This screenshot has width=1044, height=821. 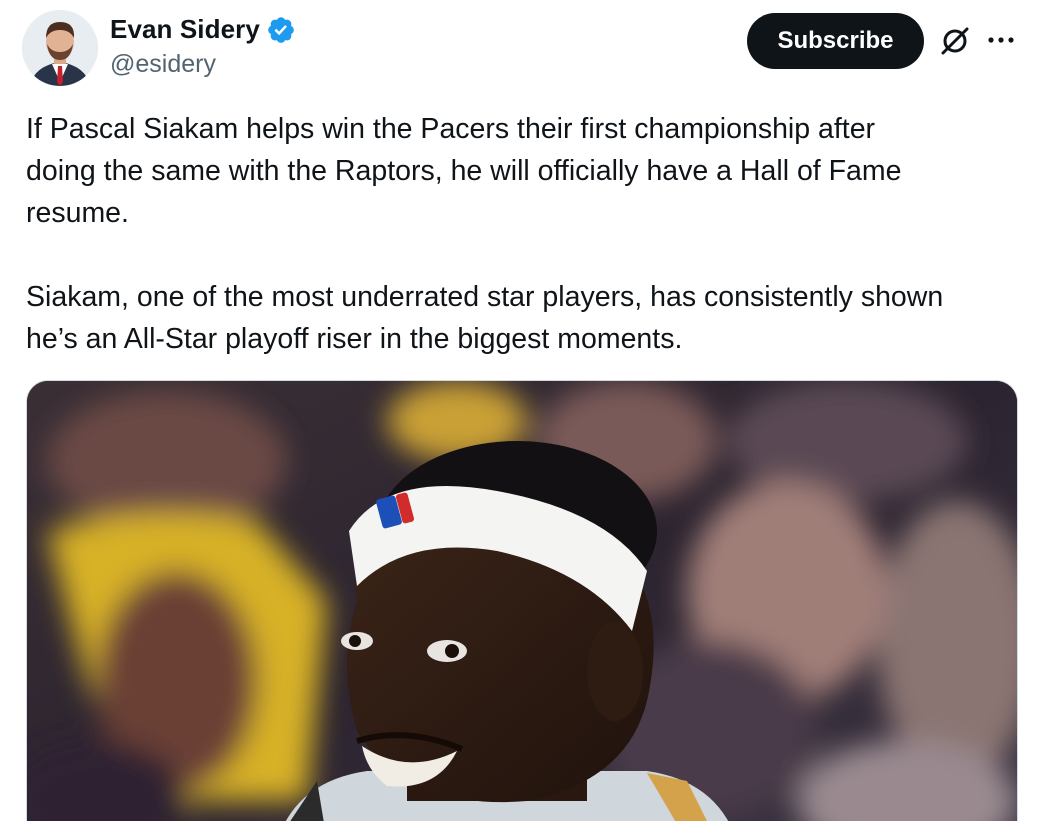 What do you see at coordinates (185, 29) in the screenshot?
I see `author-name: Evan Sidery` at bounding box center [185, 29].